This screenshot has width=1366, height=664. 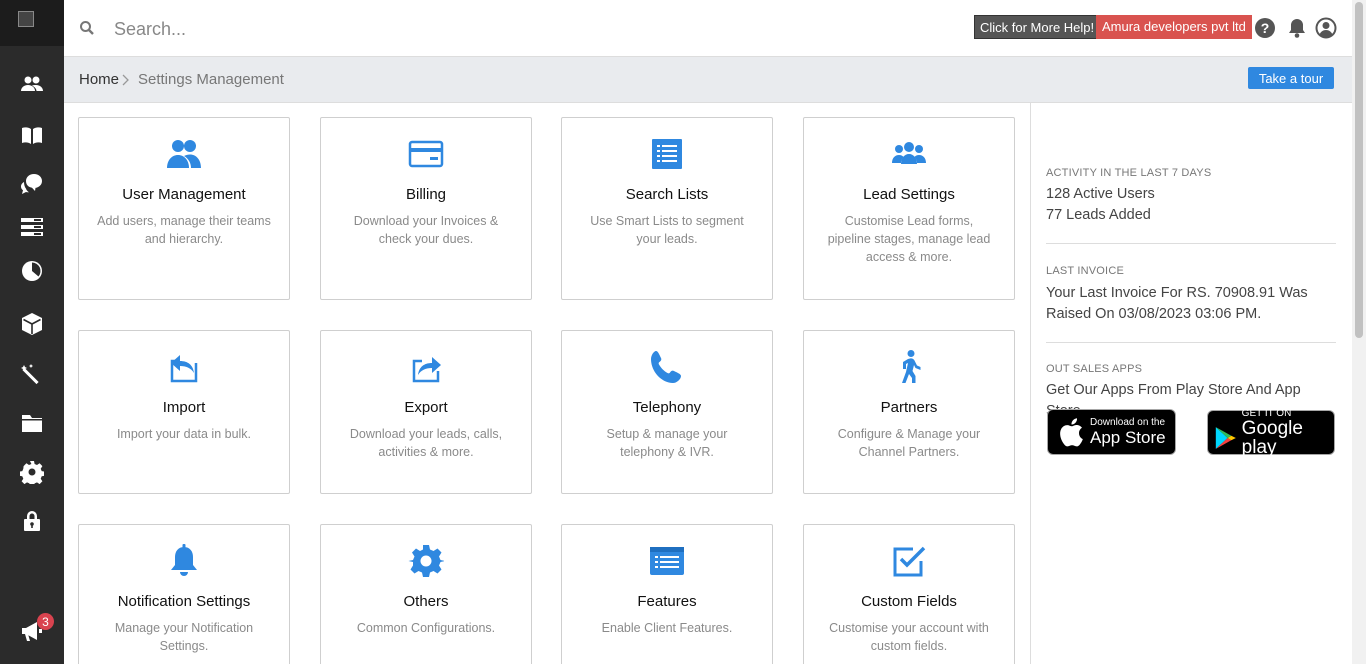 I want to click on google-play-big-text: Google play, so click(x=1272, y=438).